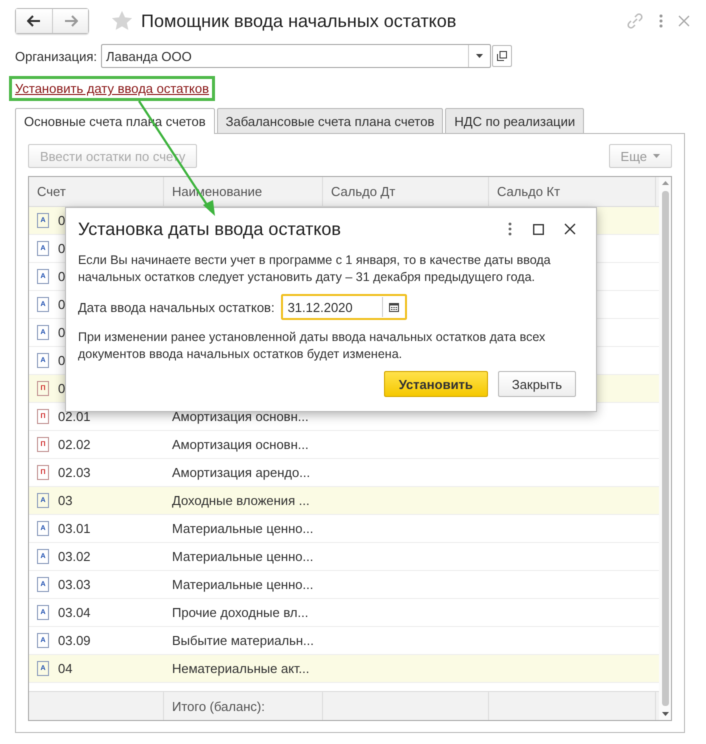 The width and height of the screenshot is (706, 744). I want to click on star-icon, so click(122, 21).